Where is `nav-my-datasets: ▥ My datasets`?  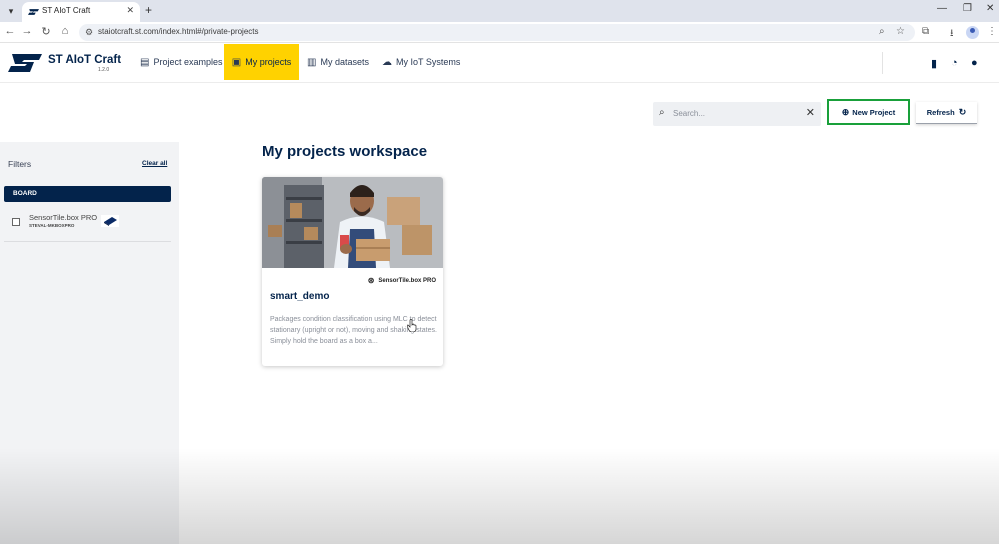 nav-my-datasets: ▥ My datasets is located at coordinates (338, 62).